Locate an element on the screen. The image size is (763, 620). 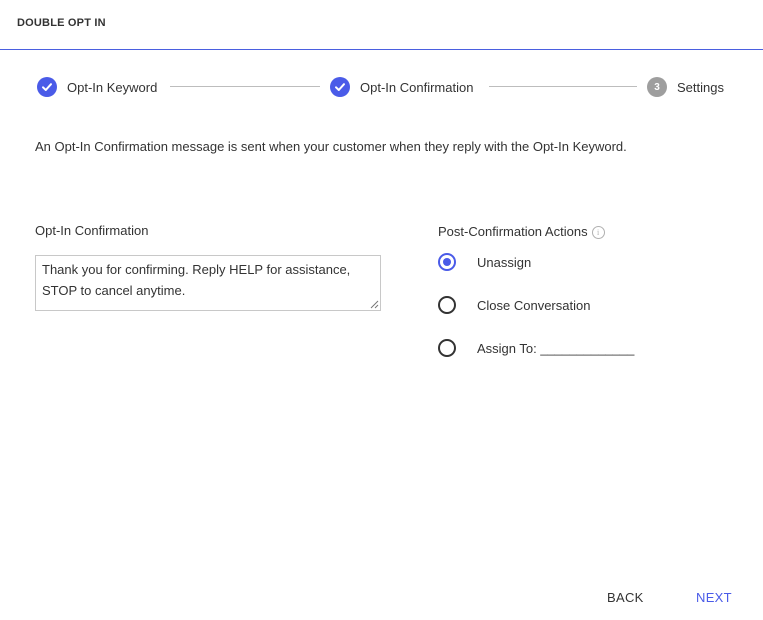
resize-handle-icon is located at coordinates (374, 304).